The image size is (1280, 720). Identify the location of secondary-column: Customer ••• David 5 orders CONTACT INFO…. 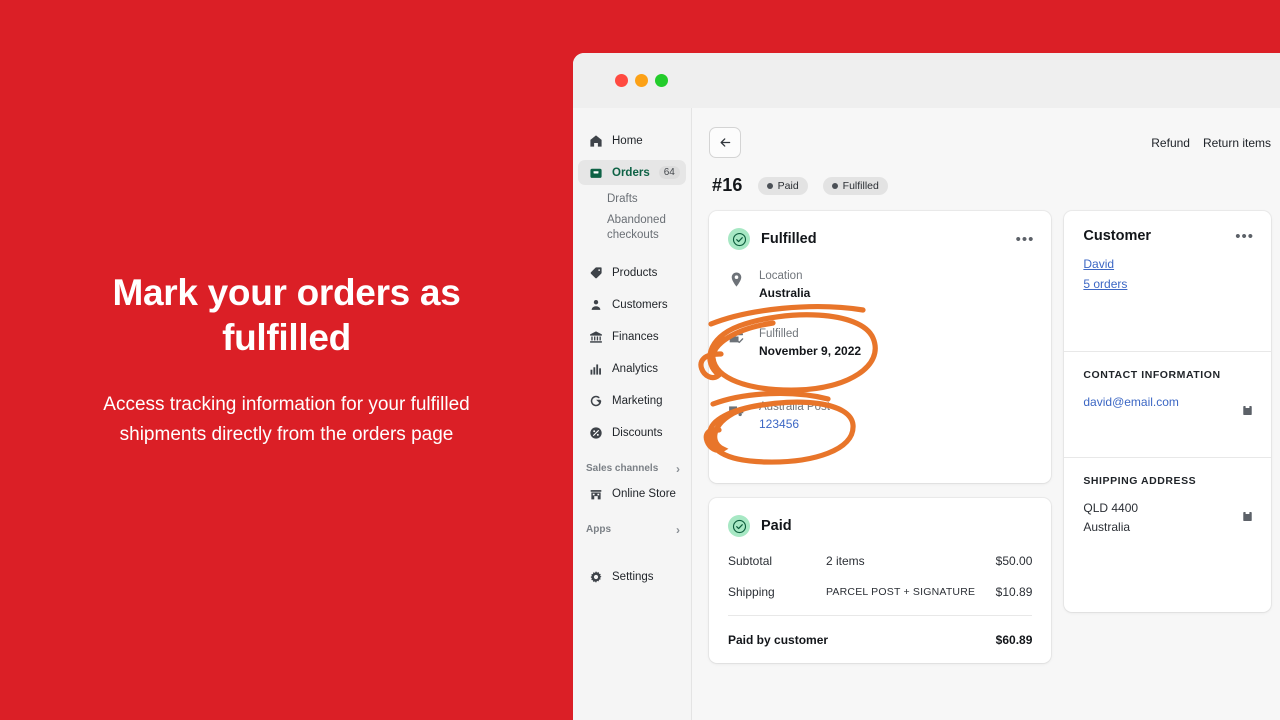
(1167, 437).